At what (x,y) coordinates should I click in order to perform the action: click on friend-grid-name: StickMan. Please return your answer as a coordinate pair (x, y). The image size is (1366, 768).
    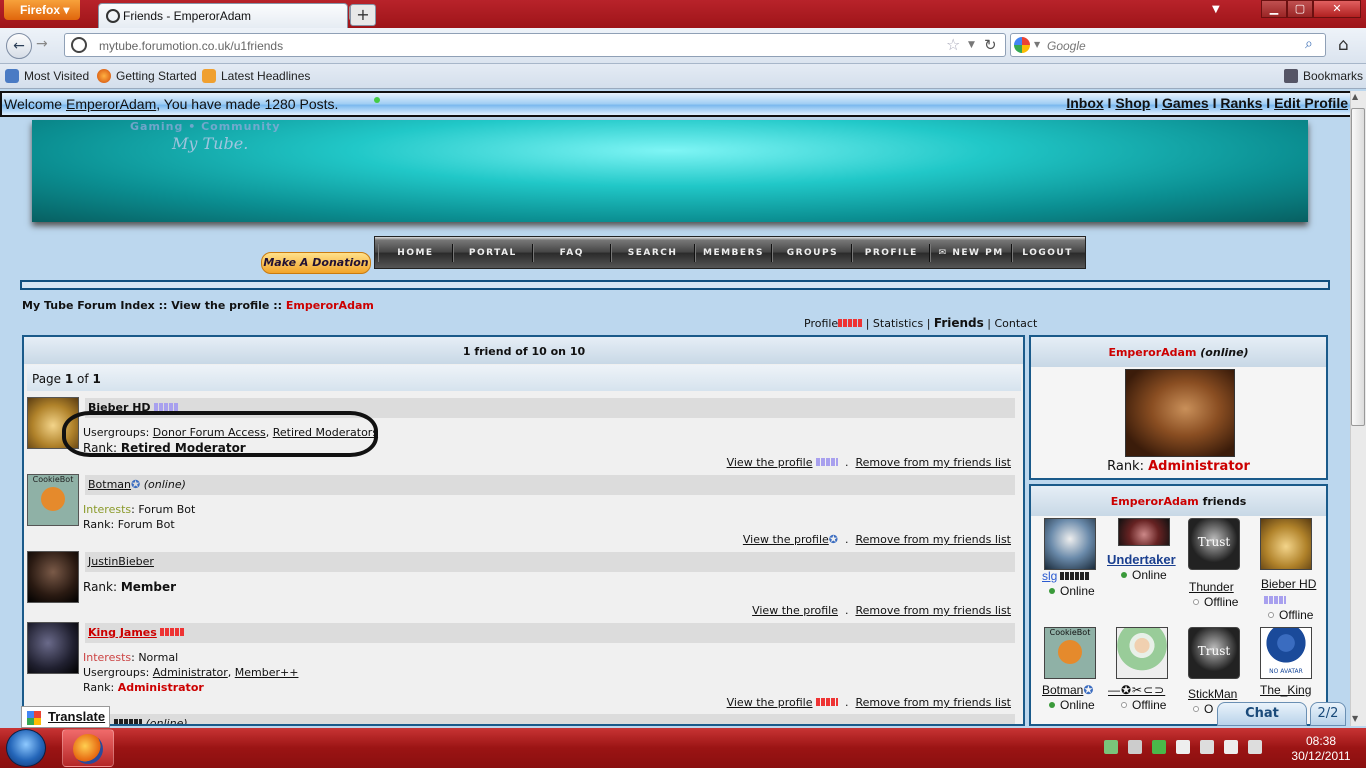
    Looking at the image, I should click on (1212, 694).